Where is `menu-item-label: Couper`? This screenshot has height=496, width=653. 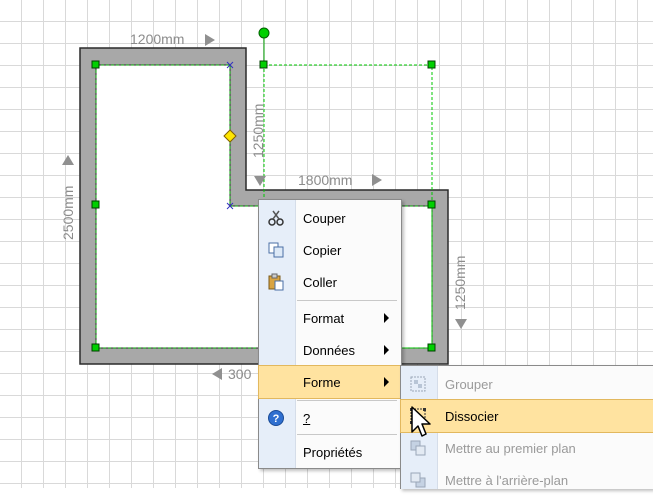 menu-item-label: Couper is located at coordinates (324, 218).